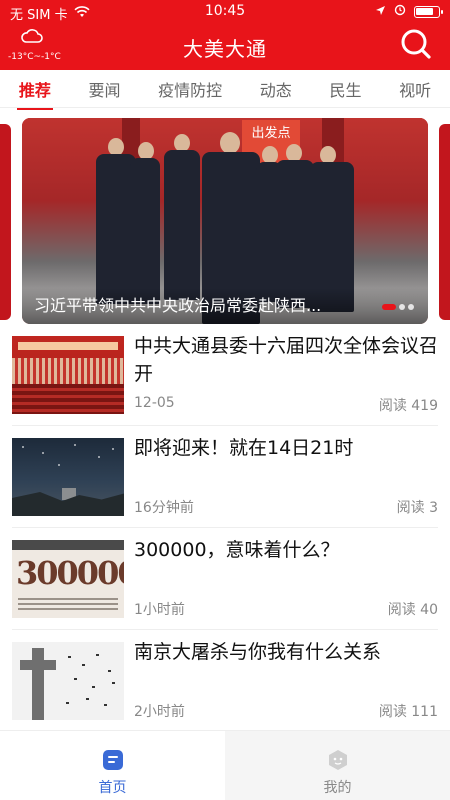  What do you see at coordinates (5, 222) in the screenshot?
I see `carousel-prev-slide` at bounding box center [5, 222].